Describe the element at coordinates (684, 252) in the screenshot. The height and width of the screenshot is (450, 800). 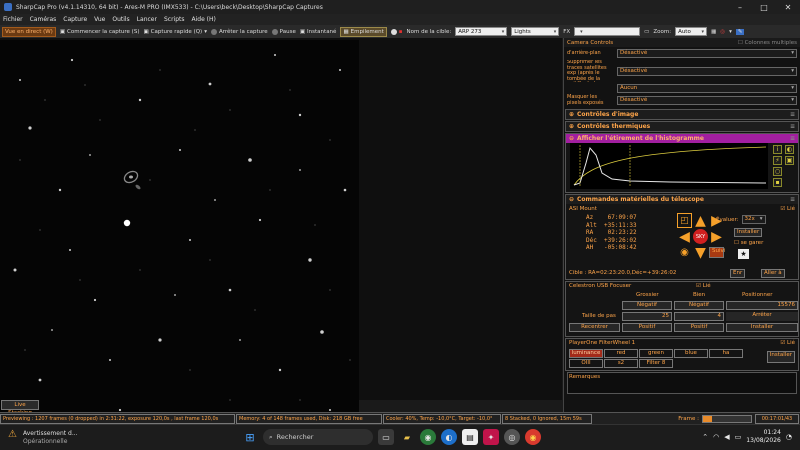
I see `target-icon: ◉` at that location.